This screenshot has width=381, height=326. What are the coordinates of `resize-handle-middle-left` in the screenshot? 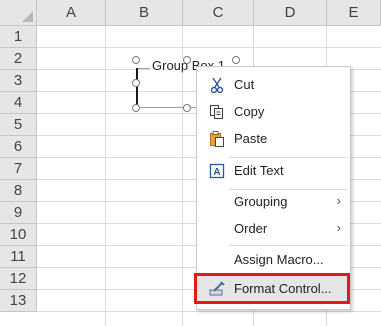 It's located at (136, 83).